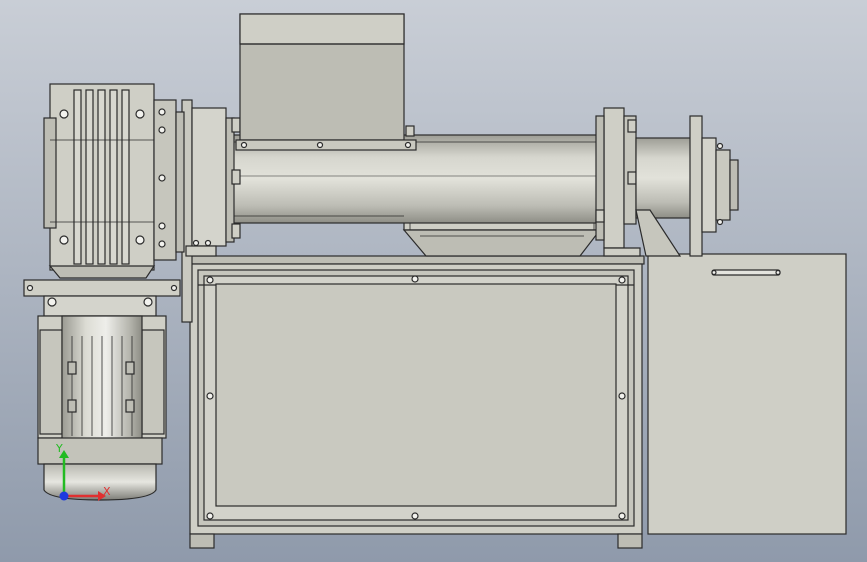 Image resolution: width=867 pixels, height=562 pixels. What do you see at coordinates (746, 272) in the screenshot?
I see `control-box-handle` at bounding box center [746, 272].